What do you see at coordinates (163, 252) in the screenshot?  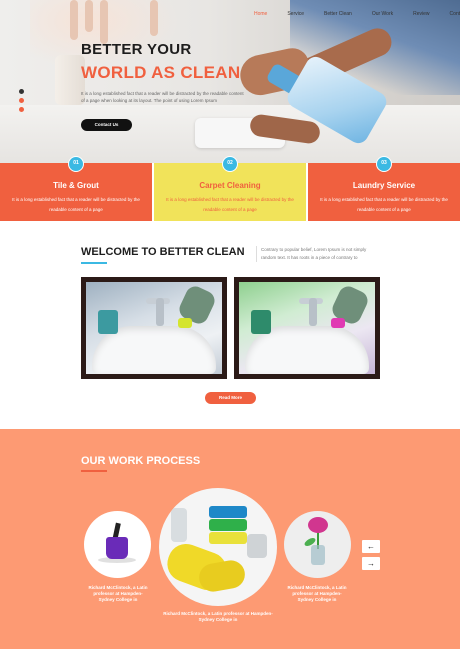 I see `welcome-title: WELCOME TO BETTER CLEAN` at bounding box center [163, 252].